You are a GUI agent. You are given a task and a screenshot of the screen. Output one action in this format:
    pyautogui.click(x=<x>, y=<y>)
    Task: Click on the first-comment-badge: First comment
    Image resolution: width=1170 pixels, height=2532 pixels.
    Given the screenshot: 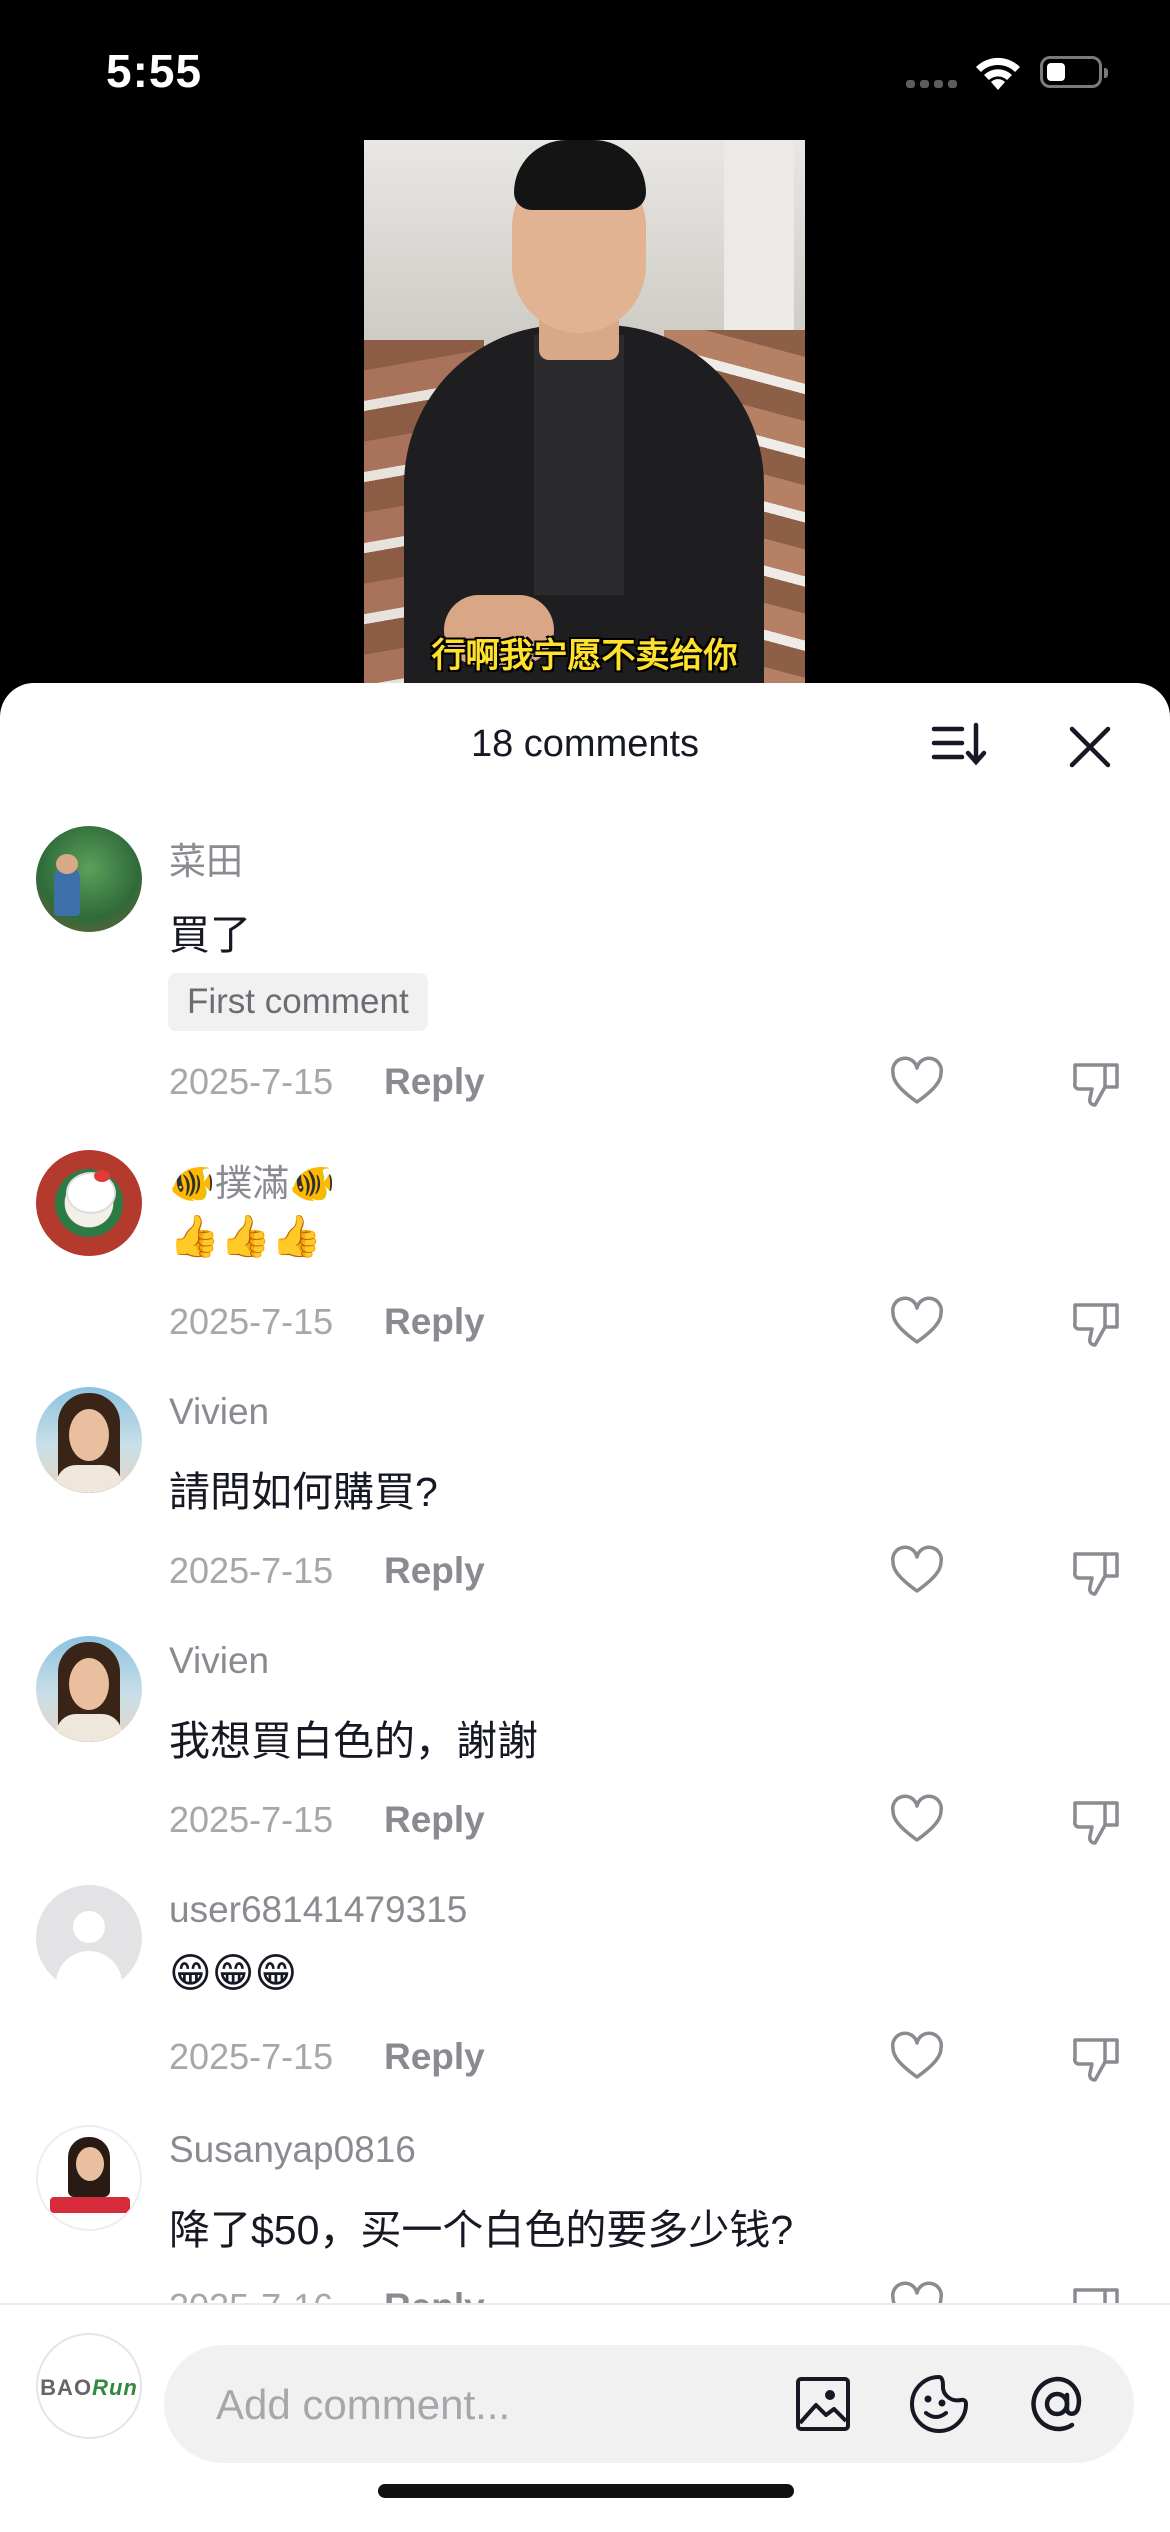 What is the action you would take?
    pyautogui.click(x=298, y=1002)
    